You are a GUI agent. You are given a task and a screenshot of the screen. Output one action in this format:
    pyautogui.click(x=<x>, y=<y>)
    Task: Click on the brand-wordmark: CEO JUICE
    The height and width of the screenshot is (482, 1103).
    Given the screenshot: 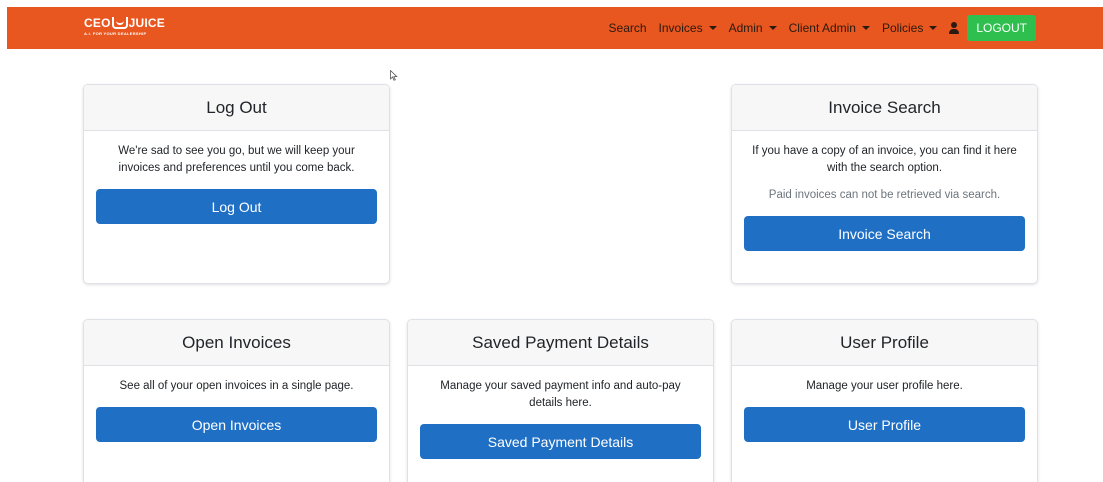 What is the action you would take?
    pyautogui.click(x=129, y=23)
    